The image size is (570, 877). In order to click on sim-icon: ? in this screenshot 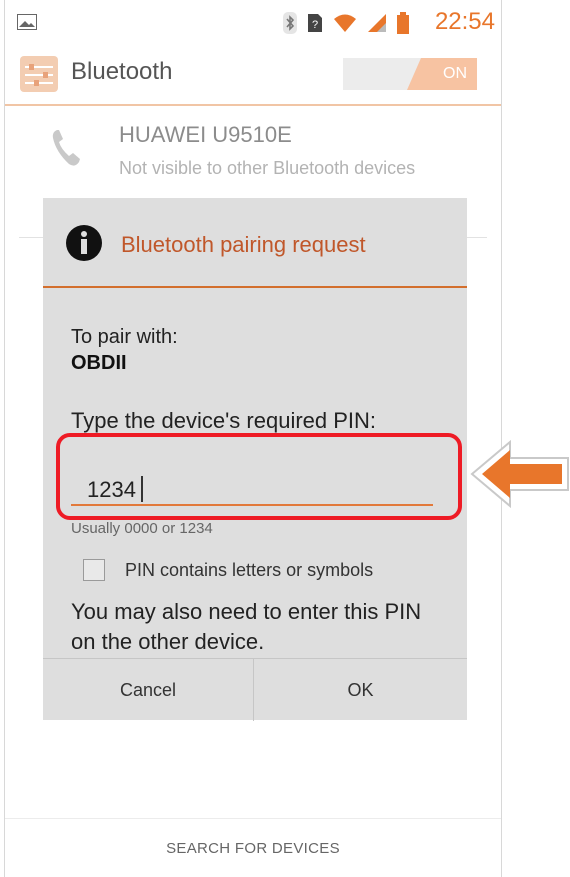, I will do `click(315, 23)`.